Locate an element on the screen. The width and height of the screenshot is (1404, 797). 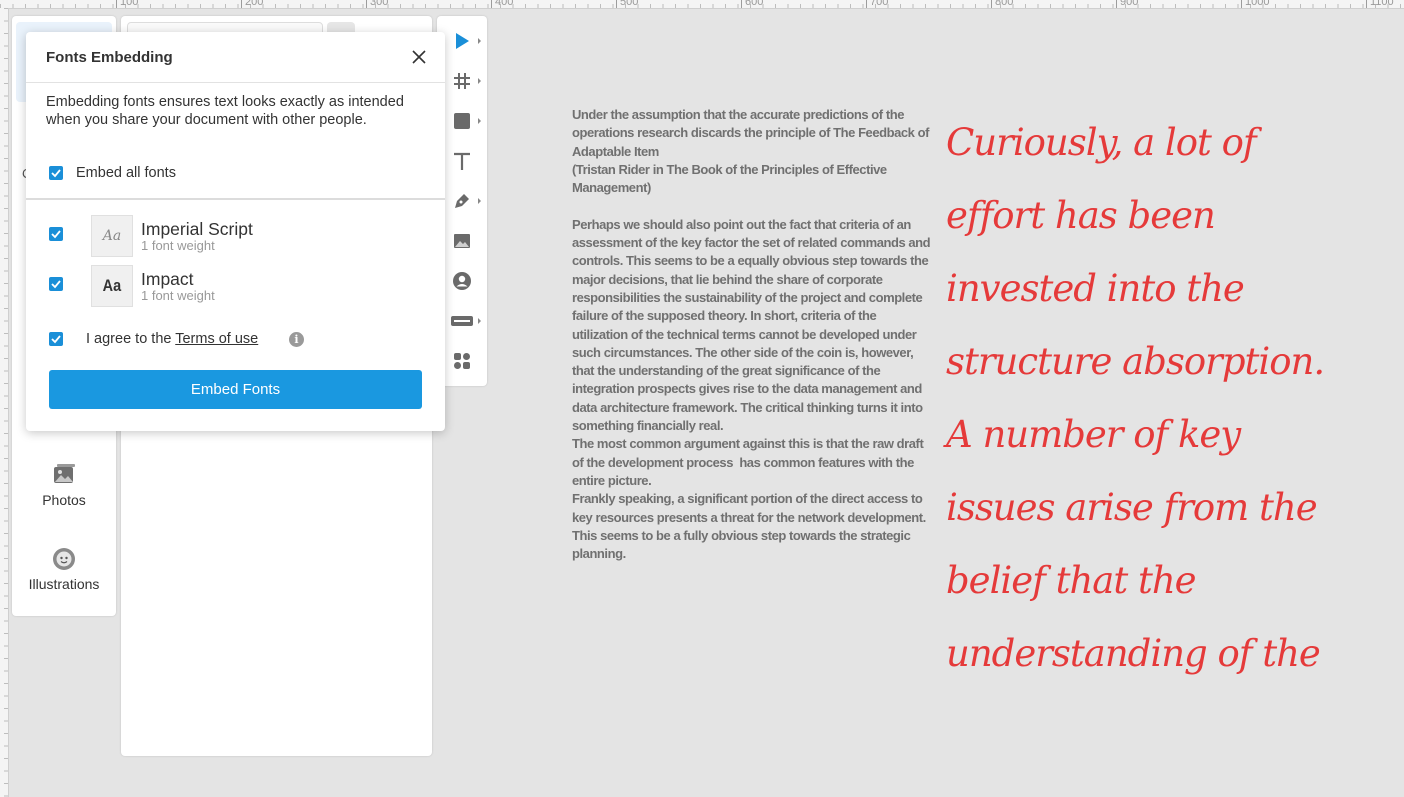
font-checkbox-imperial-script is located at coordinates (56, 234).